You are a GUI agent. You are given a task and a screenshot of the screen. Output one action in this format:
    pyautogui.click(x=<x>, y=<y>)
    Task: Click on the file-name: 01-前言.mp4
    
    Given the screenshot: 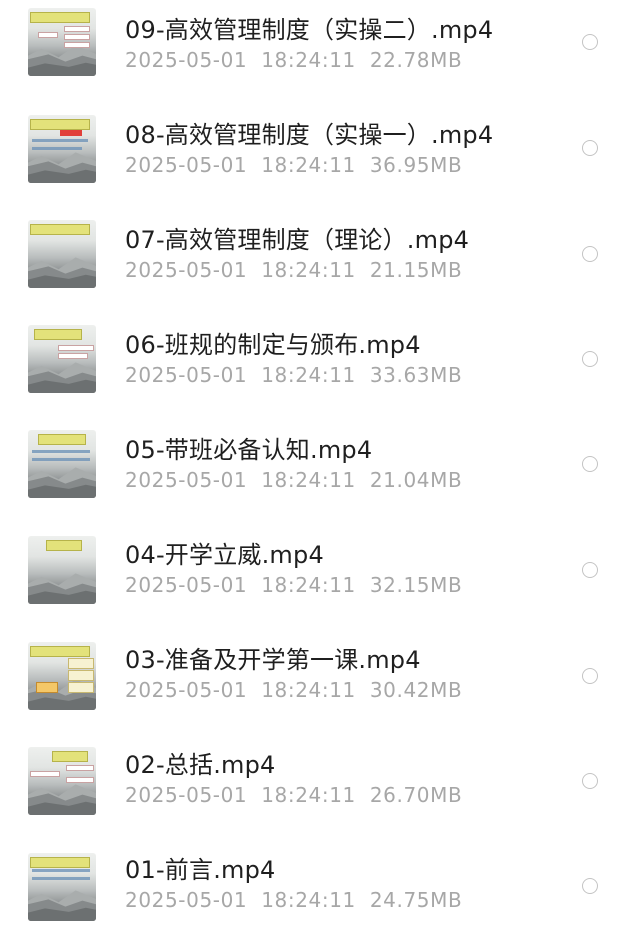 What is the action you would take?
    pyautogui.click(x=200, y=870)
    